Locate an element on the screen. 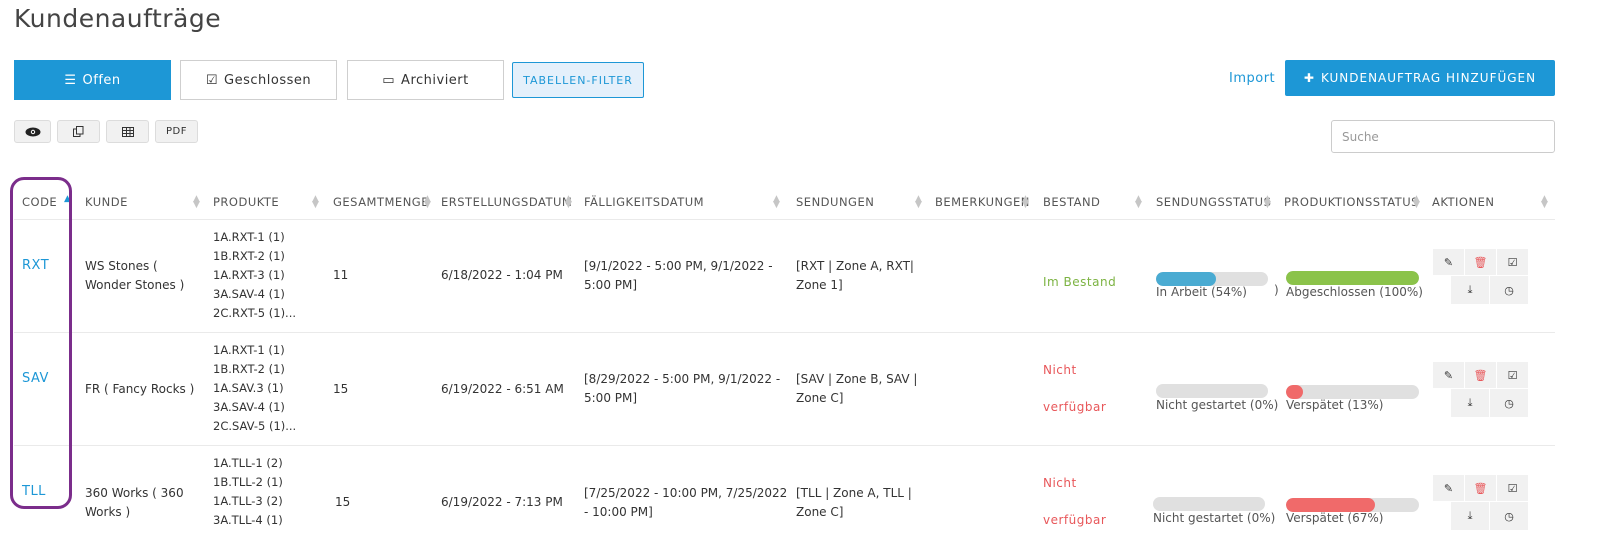 The width and height of the screenshot is (1621, 552). customer-line: Wonder Stones ) is located at coordinates (135, 285).